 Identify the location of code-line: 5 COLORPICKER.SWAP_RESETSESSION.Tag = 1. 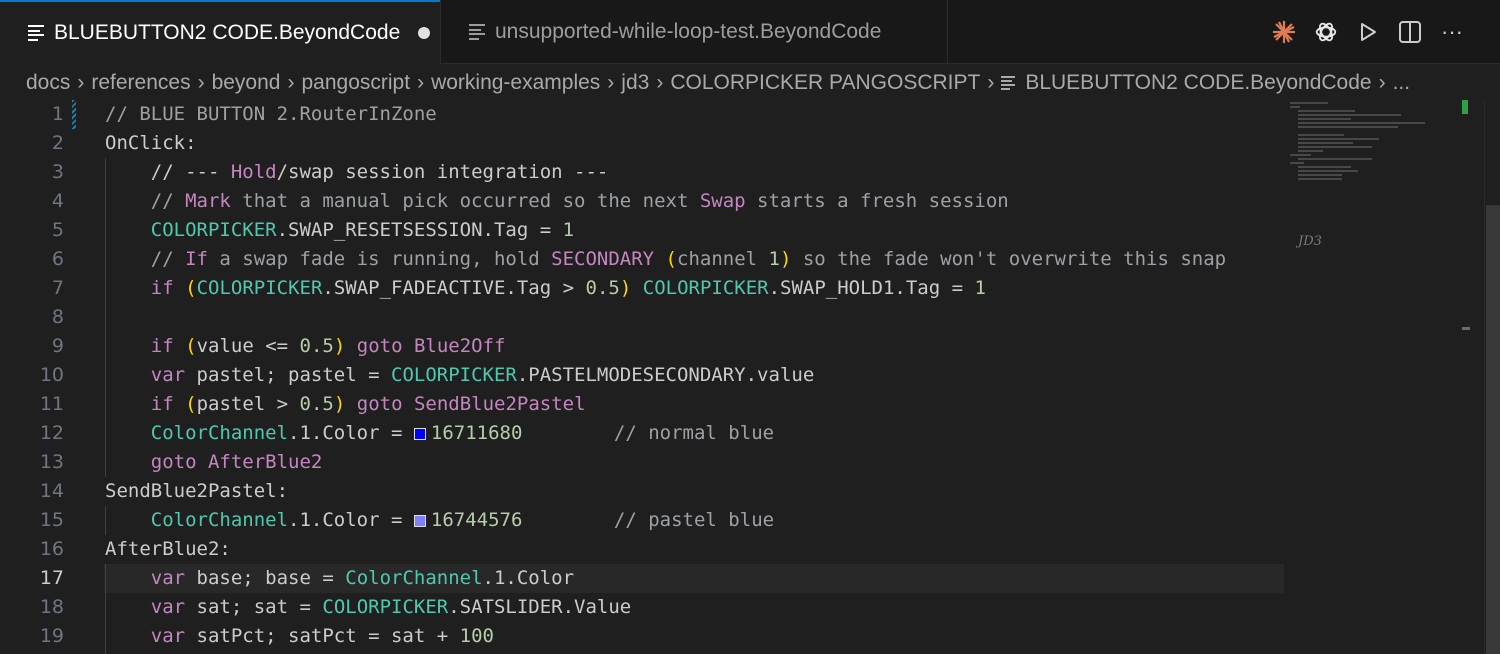
(645, 230).